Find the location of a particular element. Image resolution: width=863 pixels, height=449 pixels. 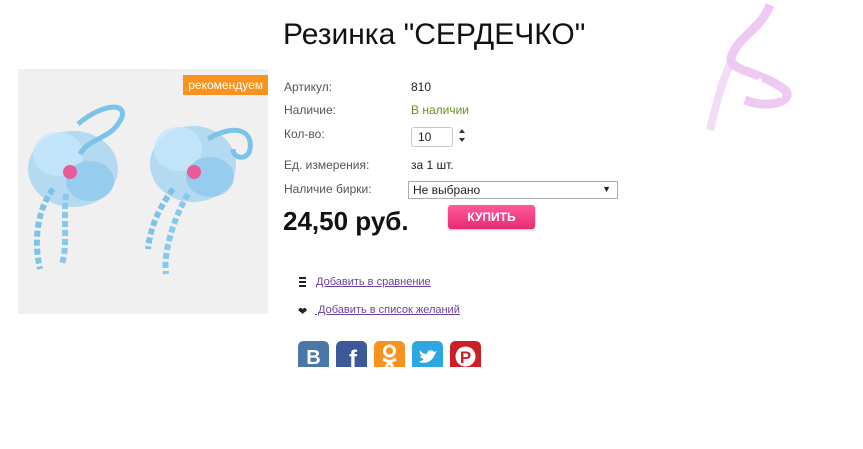

svg-text: B is located at coordinates (313, 357).